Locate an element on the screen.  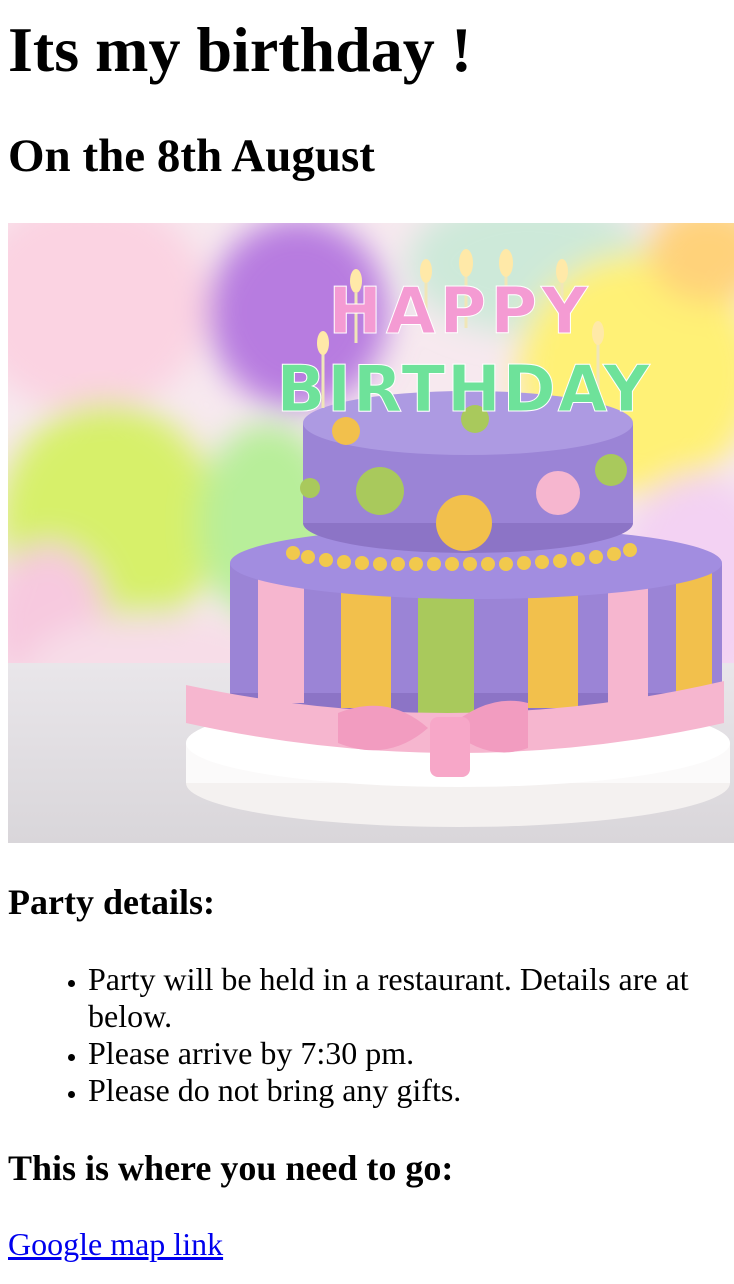
page-subtitle: On the 8th August is located at coordinates (191, 156).